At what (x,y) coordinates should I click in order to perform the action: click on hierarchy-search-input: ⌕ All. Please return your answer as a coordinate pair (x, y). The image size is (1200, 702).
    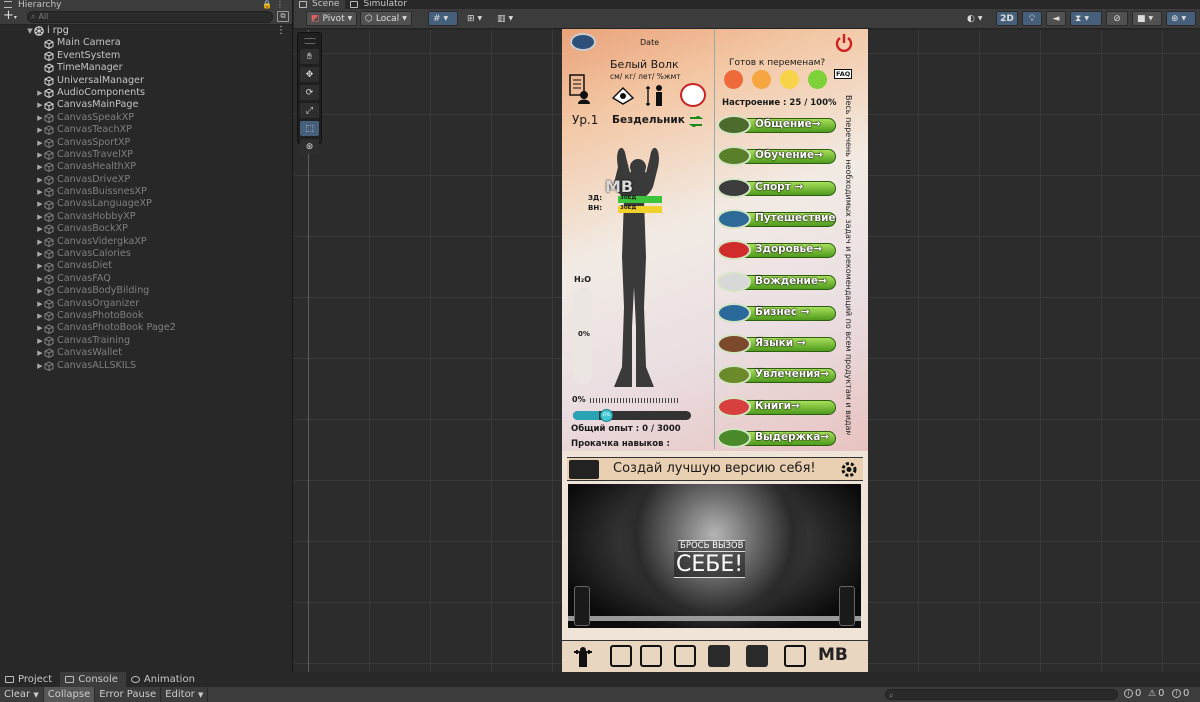
    Looking at the image, I should click on (150, 16).